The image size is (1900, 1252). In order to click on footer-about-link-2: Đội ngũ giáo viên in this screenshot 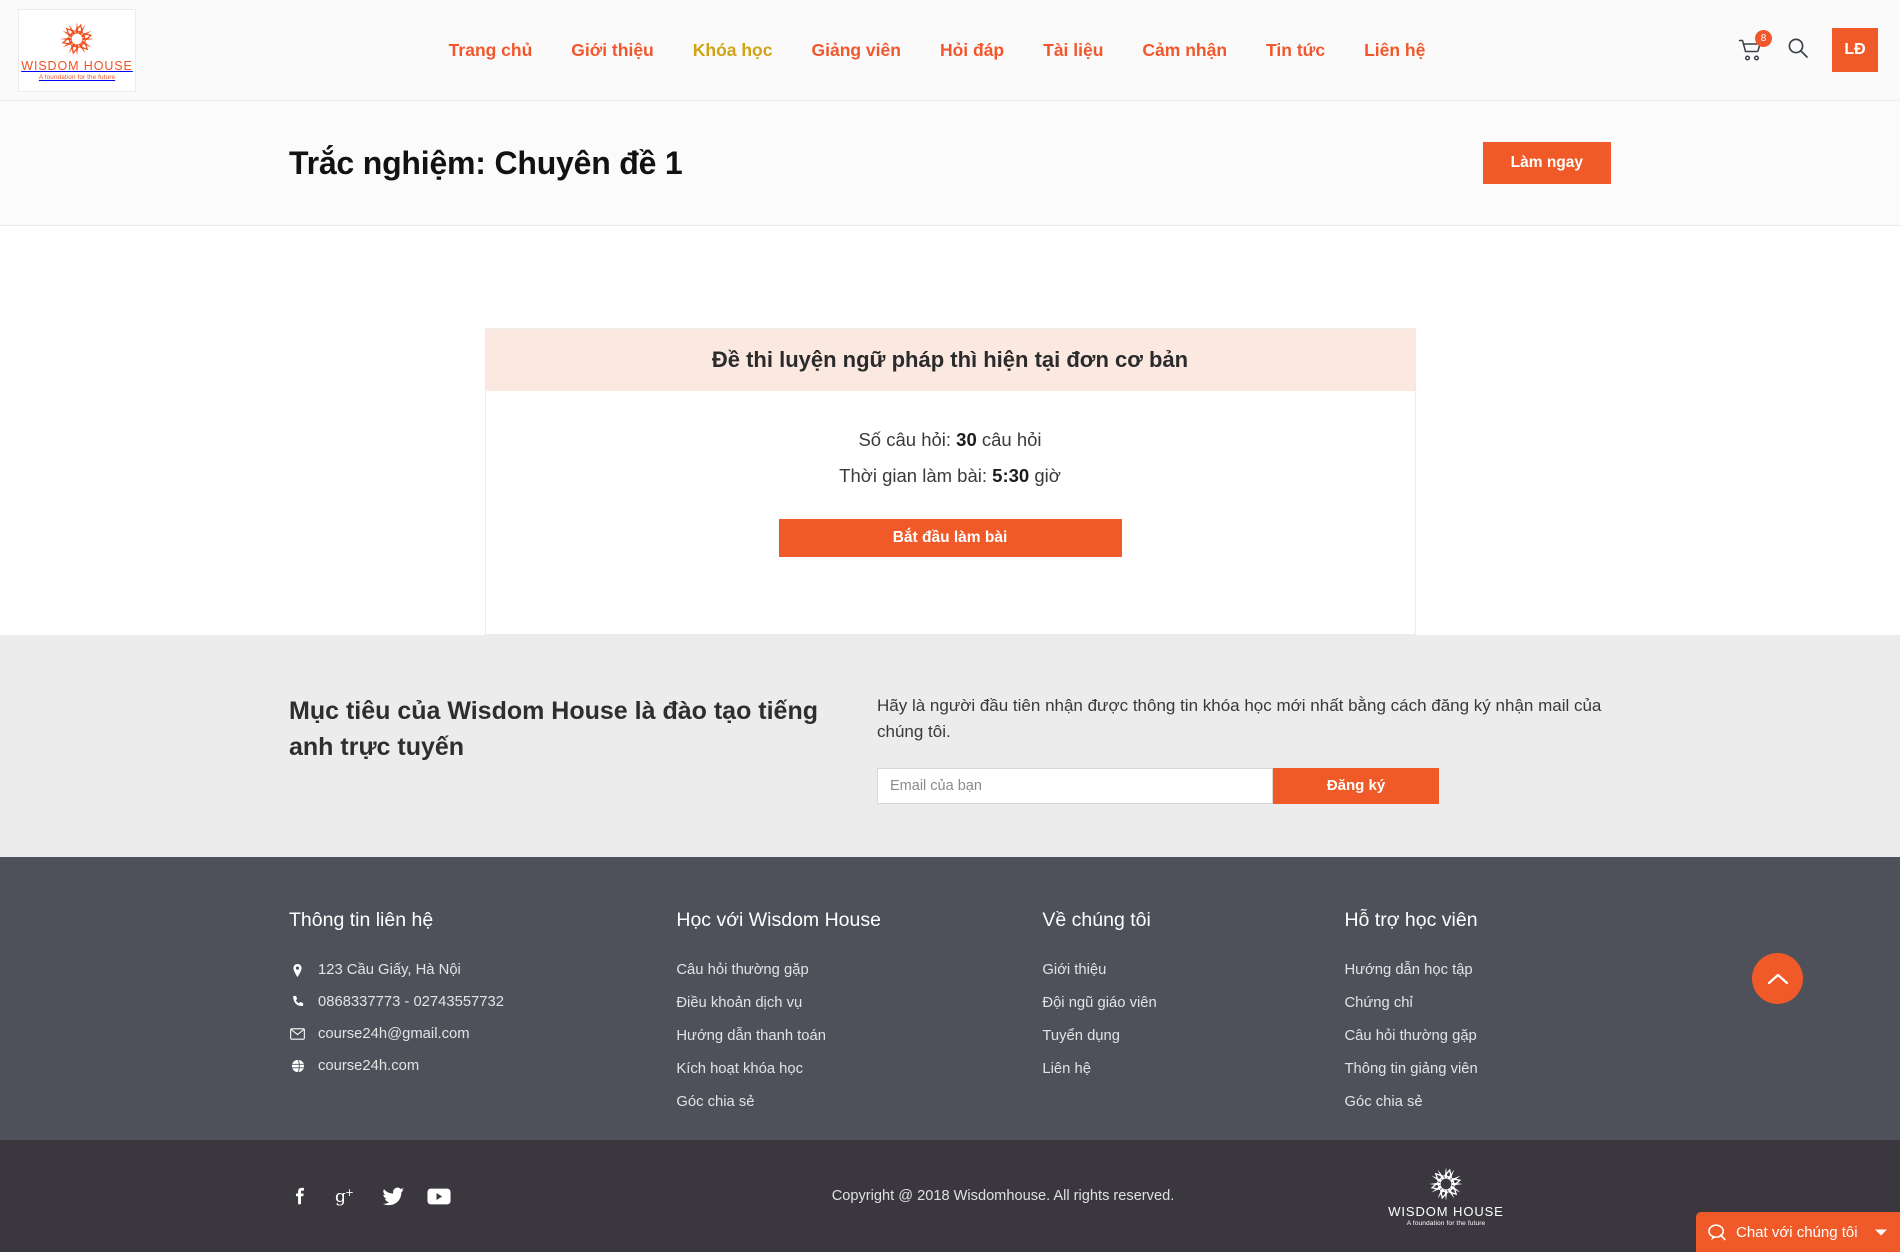, I will do `click(1193, 1003)`.